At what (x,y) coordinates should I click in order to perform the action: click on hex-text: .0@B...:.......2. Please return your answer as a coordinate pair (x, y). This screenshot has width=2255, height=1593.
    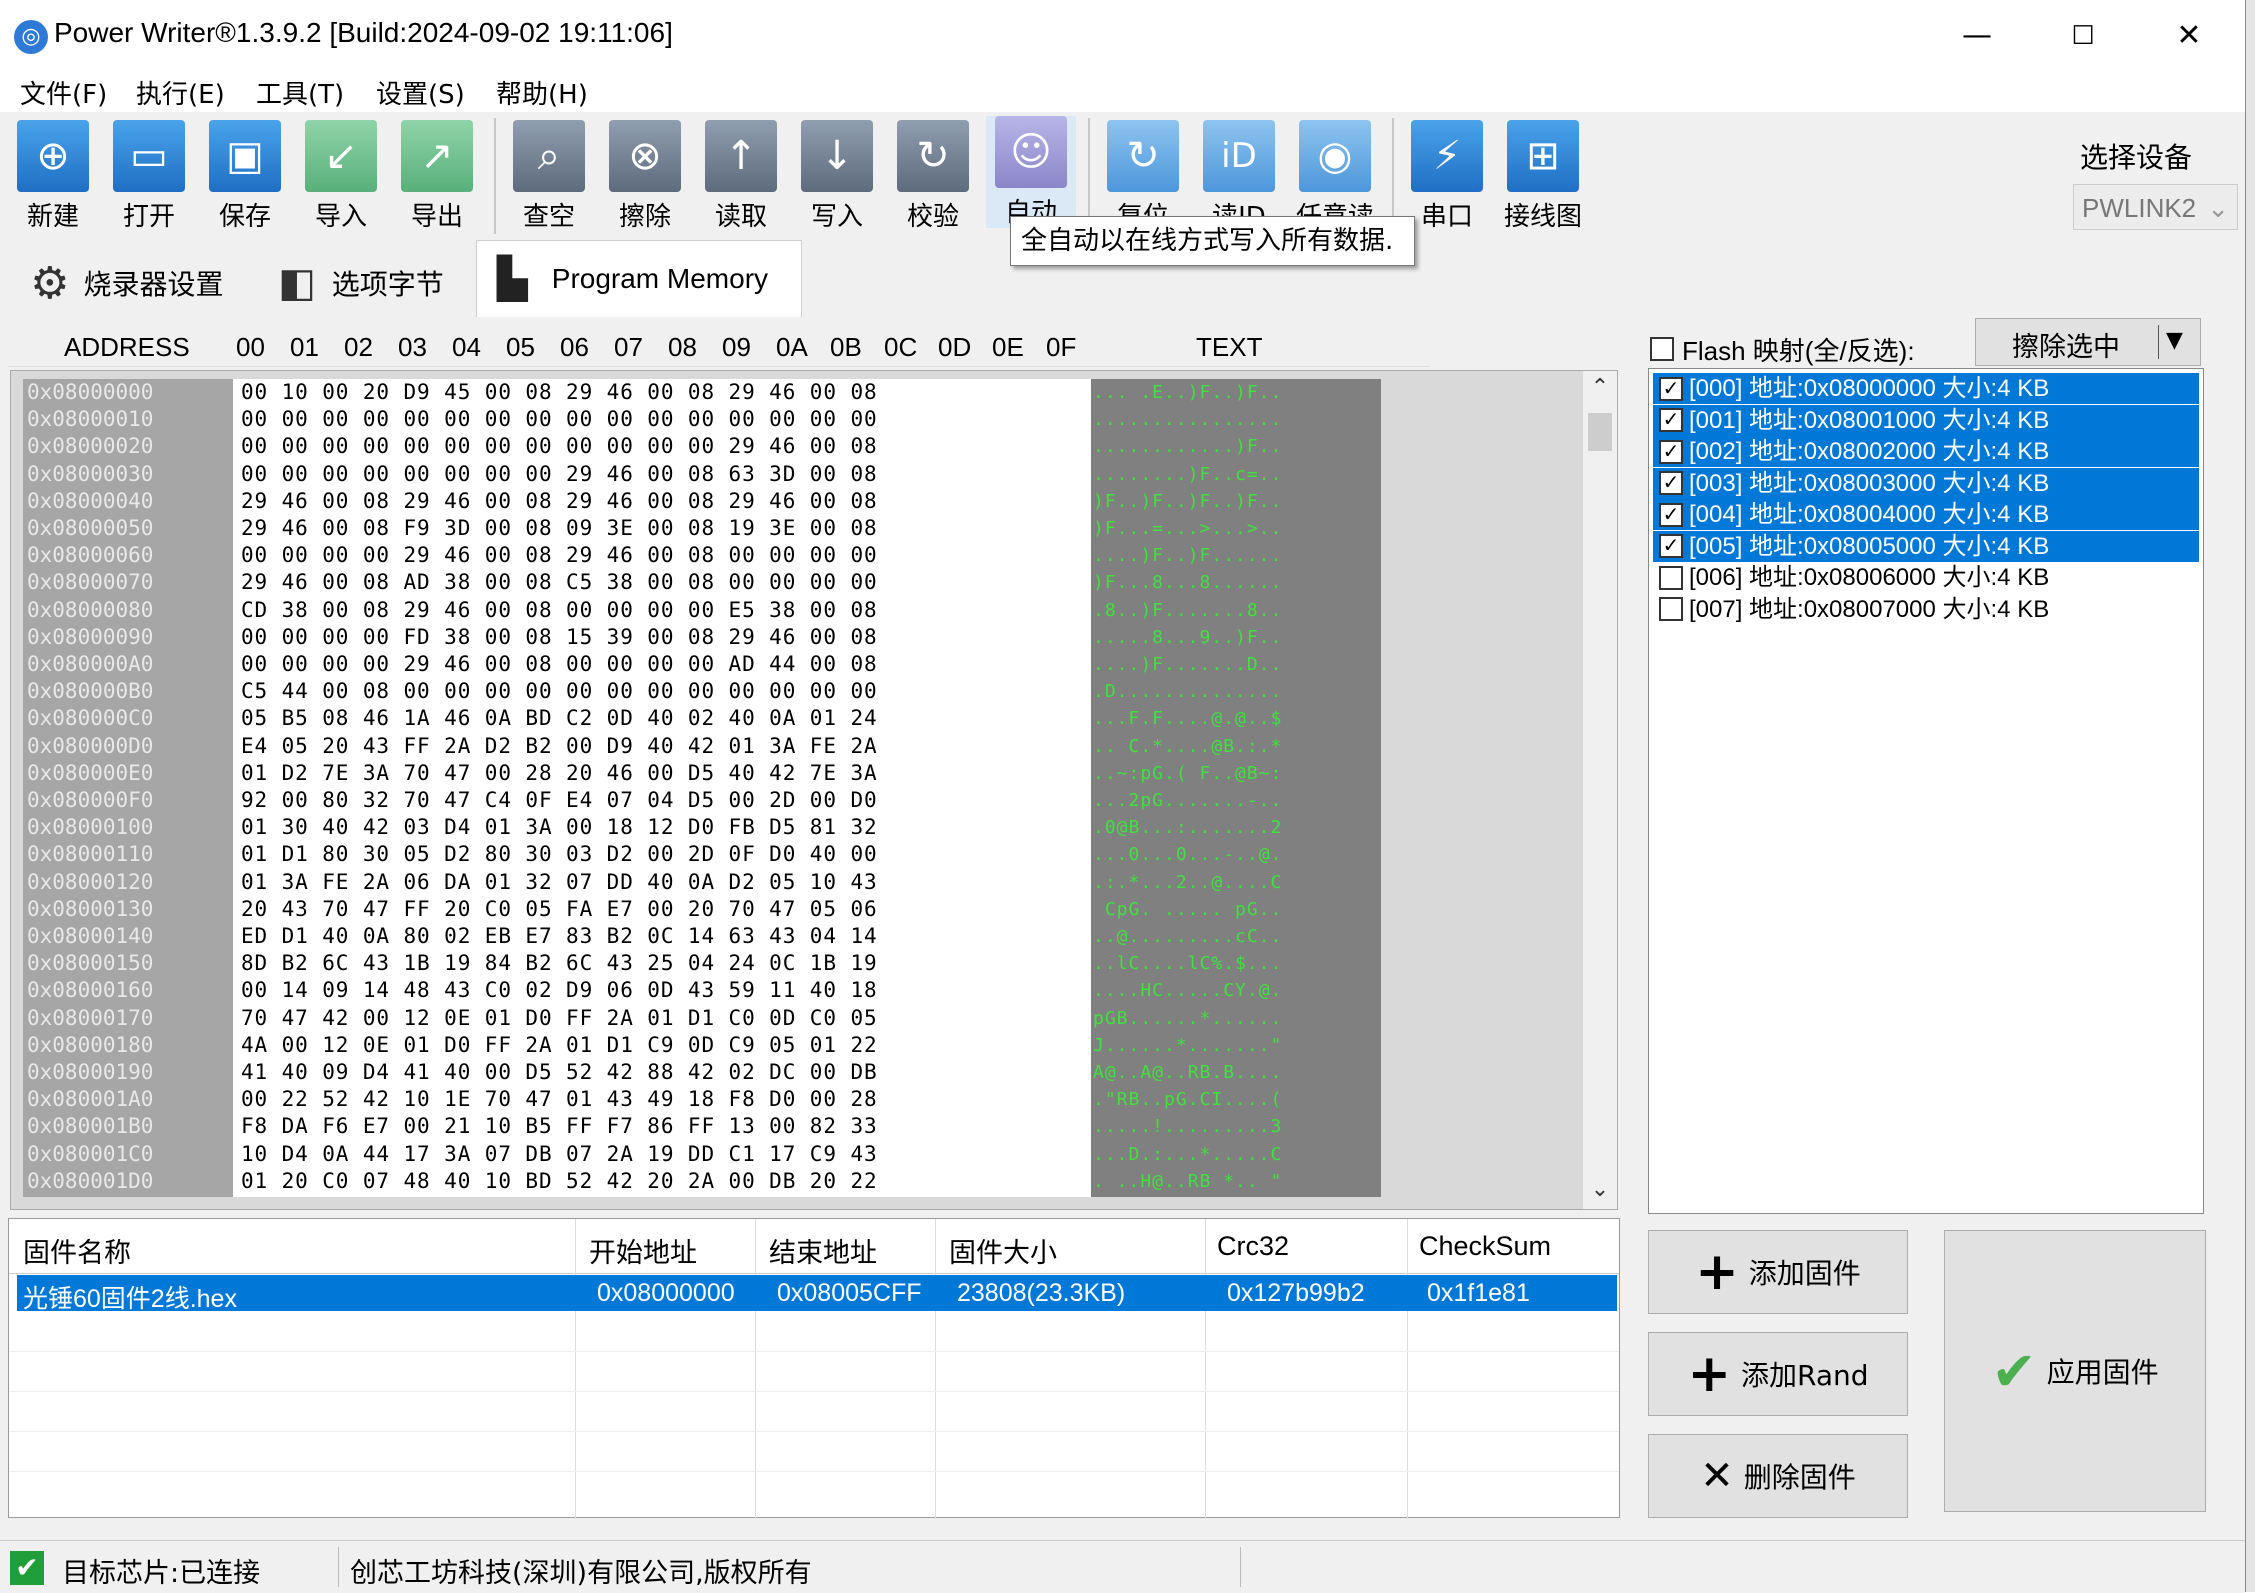
    Looking at the image, I should click on (1188, 828).